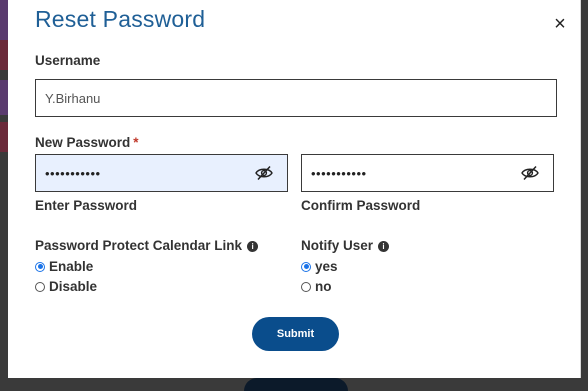  What do you see at coordinates (73, 173) in the screenshot?
I see `enter-password-value: •••••••••••` at bounding box center [73, 173].